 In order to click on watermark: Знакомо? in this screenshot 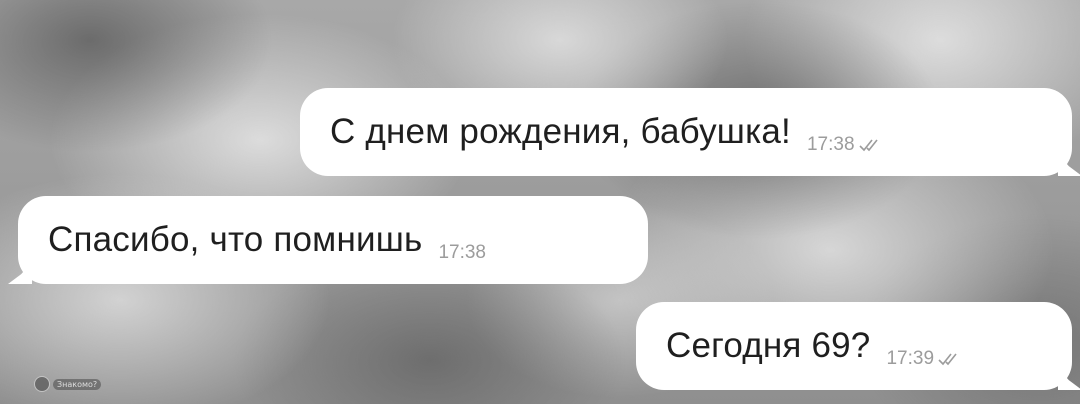, I will do `click(68, 384)`.